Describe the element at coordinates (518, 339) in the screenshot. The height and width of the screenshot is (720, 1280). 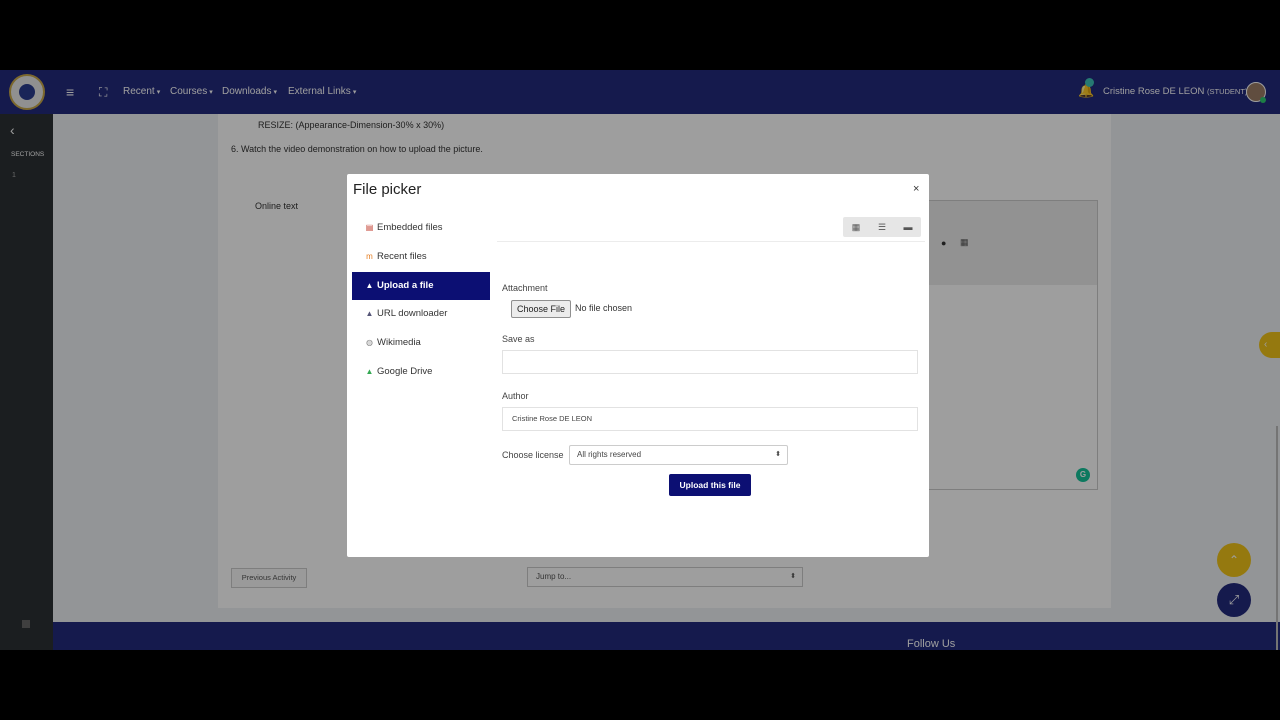
I see `save-as-label: Save as` at that location.